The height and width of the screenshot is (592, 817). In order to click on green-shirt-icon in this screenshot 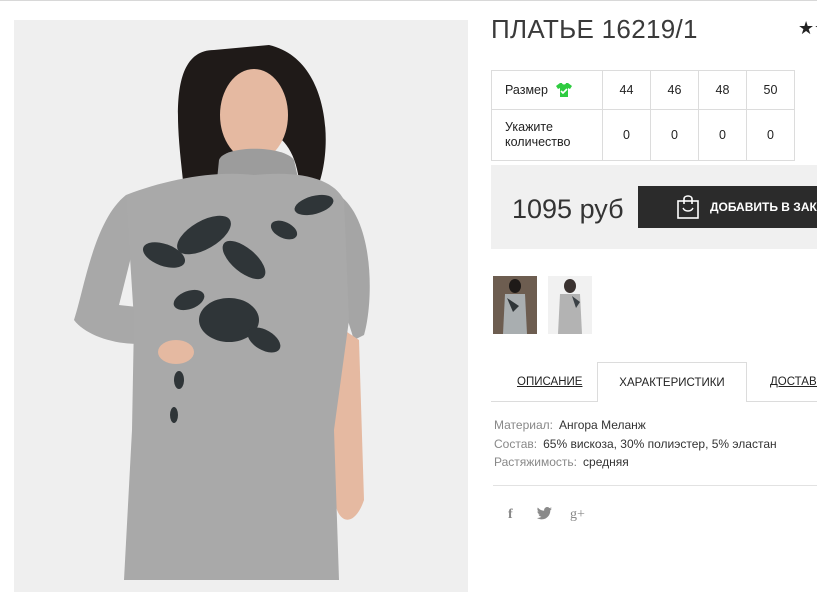, I will do `click(564, 90)`.